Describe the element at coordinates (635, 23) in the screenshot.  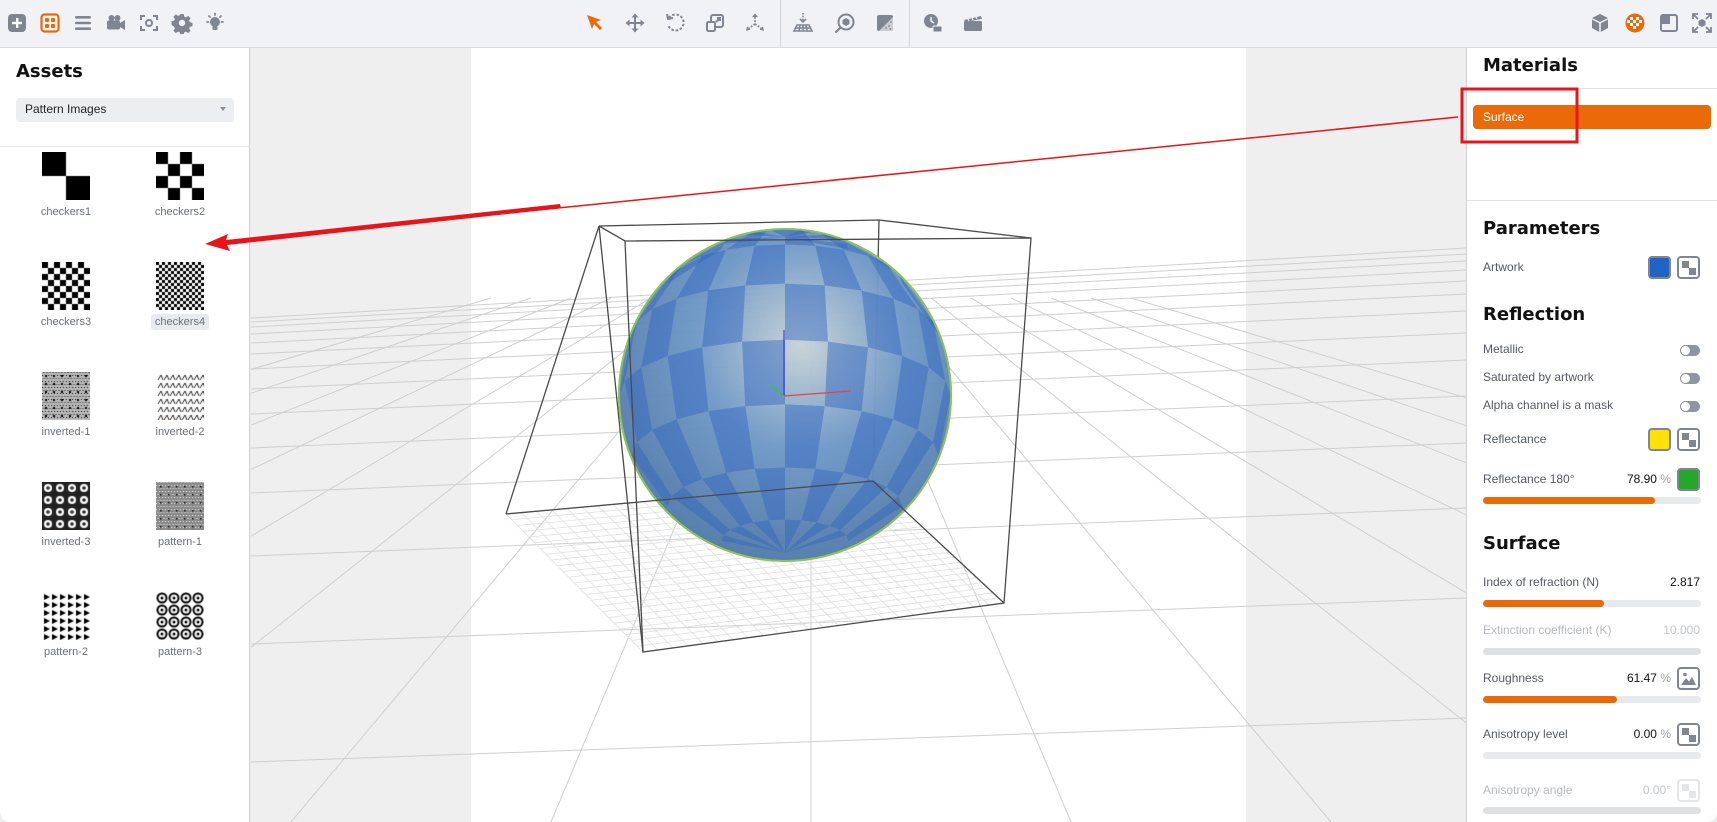
I see `move-tool-button` at that location.